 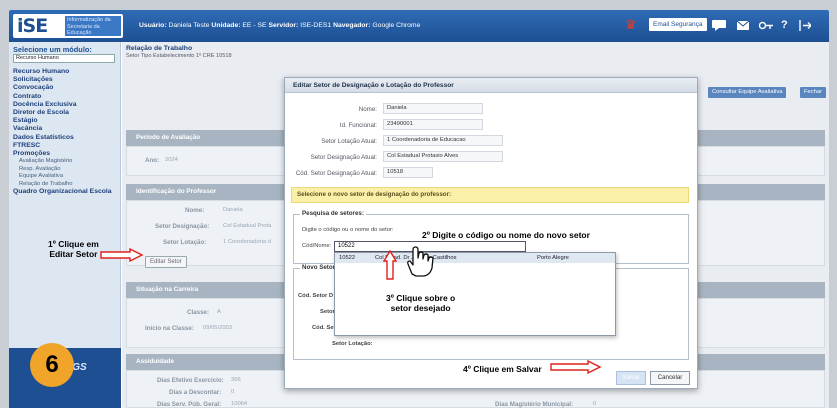 I want to click on dias-efetivo-label: Dias Efetivo Exercício:, so click(x=190, y=380).